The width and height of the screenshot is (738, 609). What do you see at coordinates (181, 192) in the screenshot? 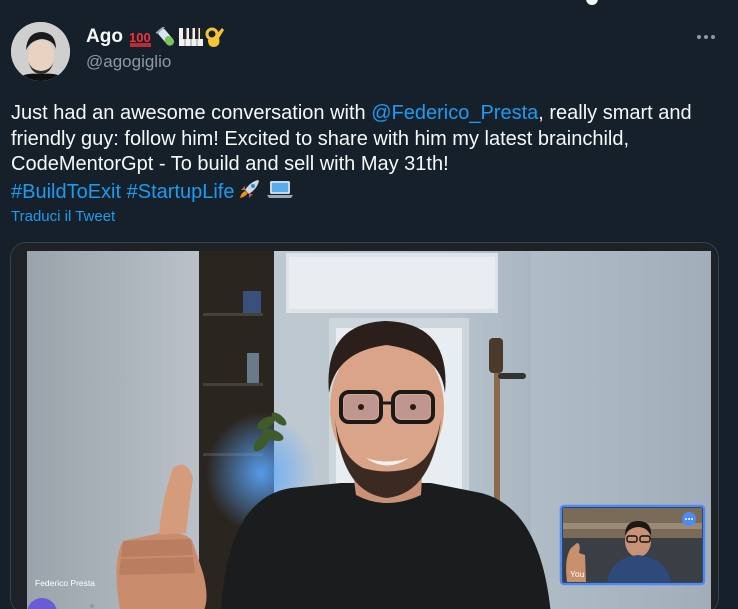
I see `hashtag-startup-life: #StartupLife` at bounding box center [181, 192].